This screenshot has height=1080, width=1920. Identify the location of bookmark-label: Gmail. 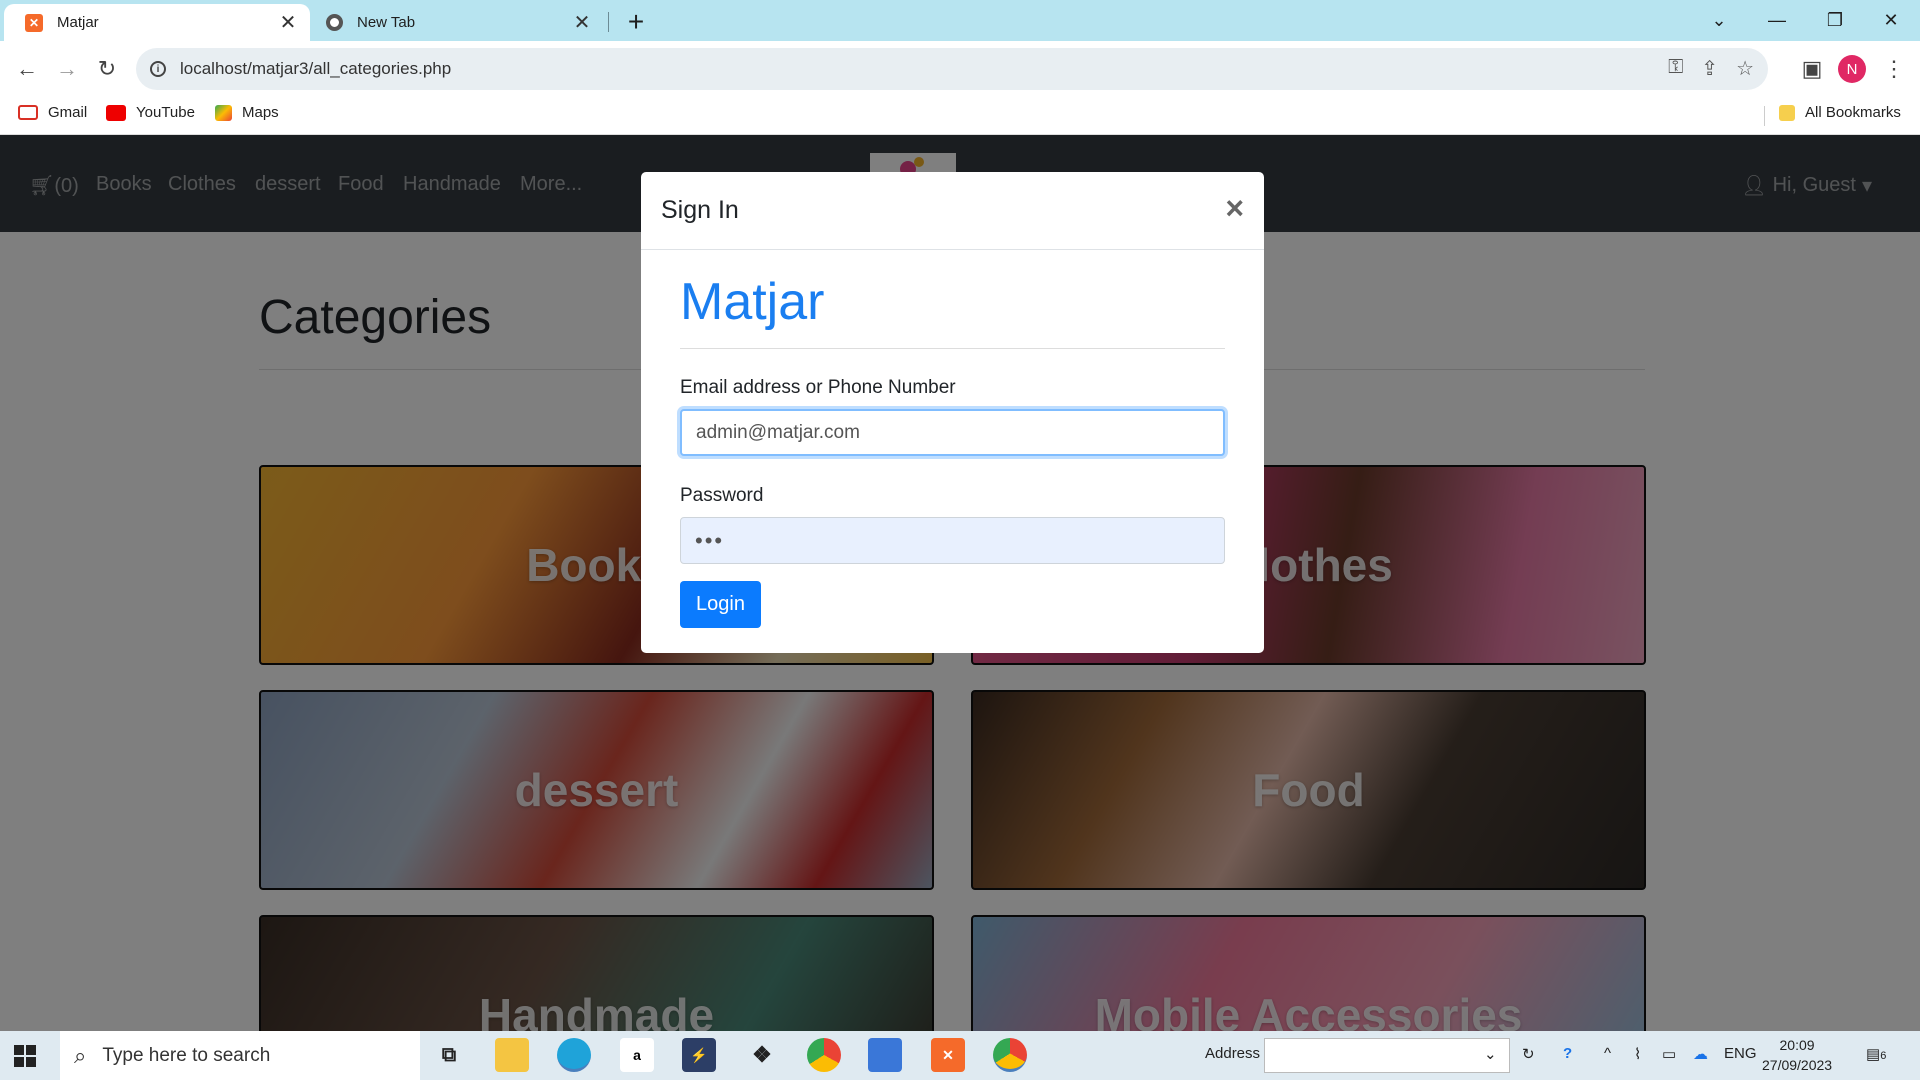
(68, 112).